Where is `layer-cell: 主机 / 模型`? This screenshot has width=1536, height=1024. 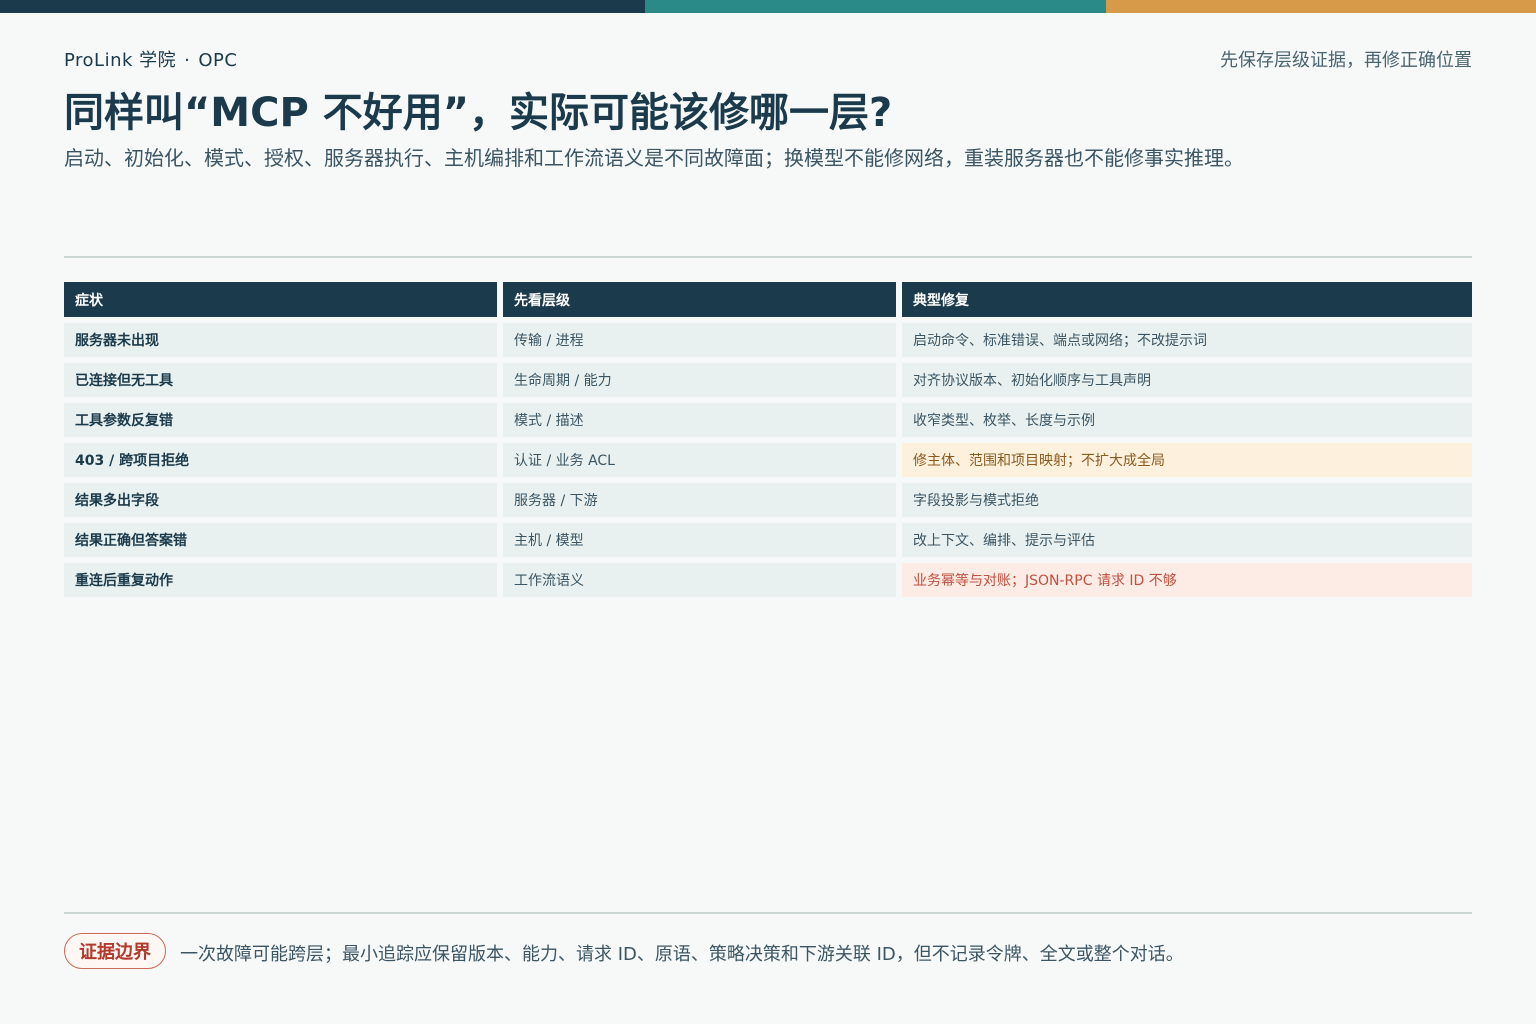
layer-cell: 主机 / 模型 is located at coordinates (699, 540).